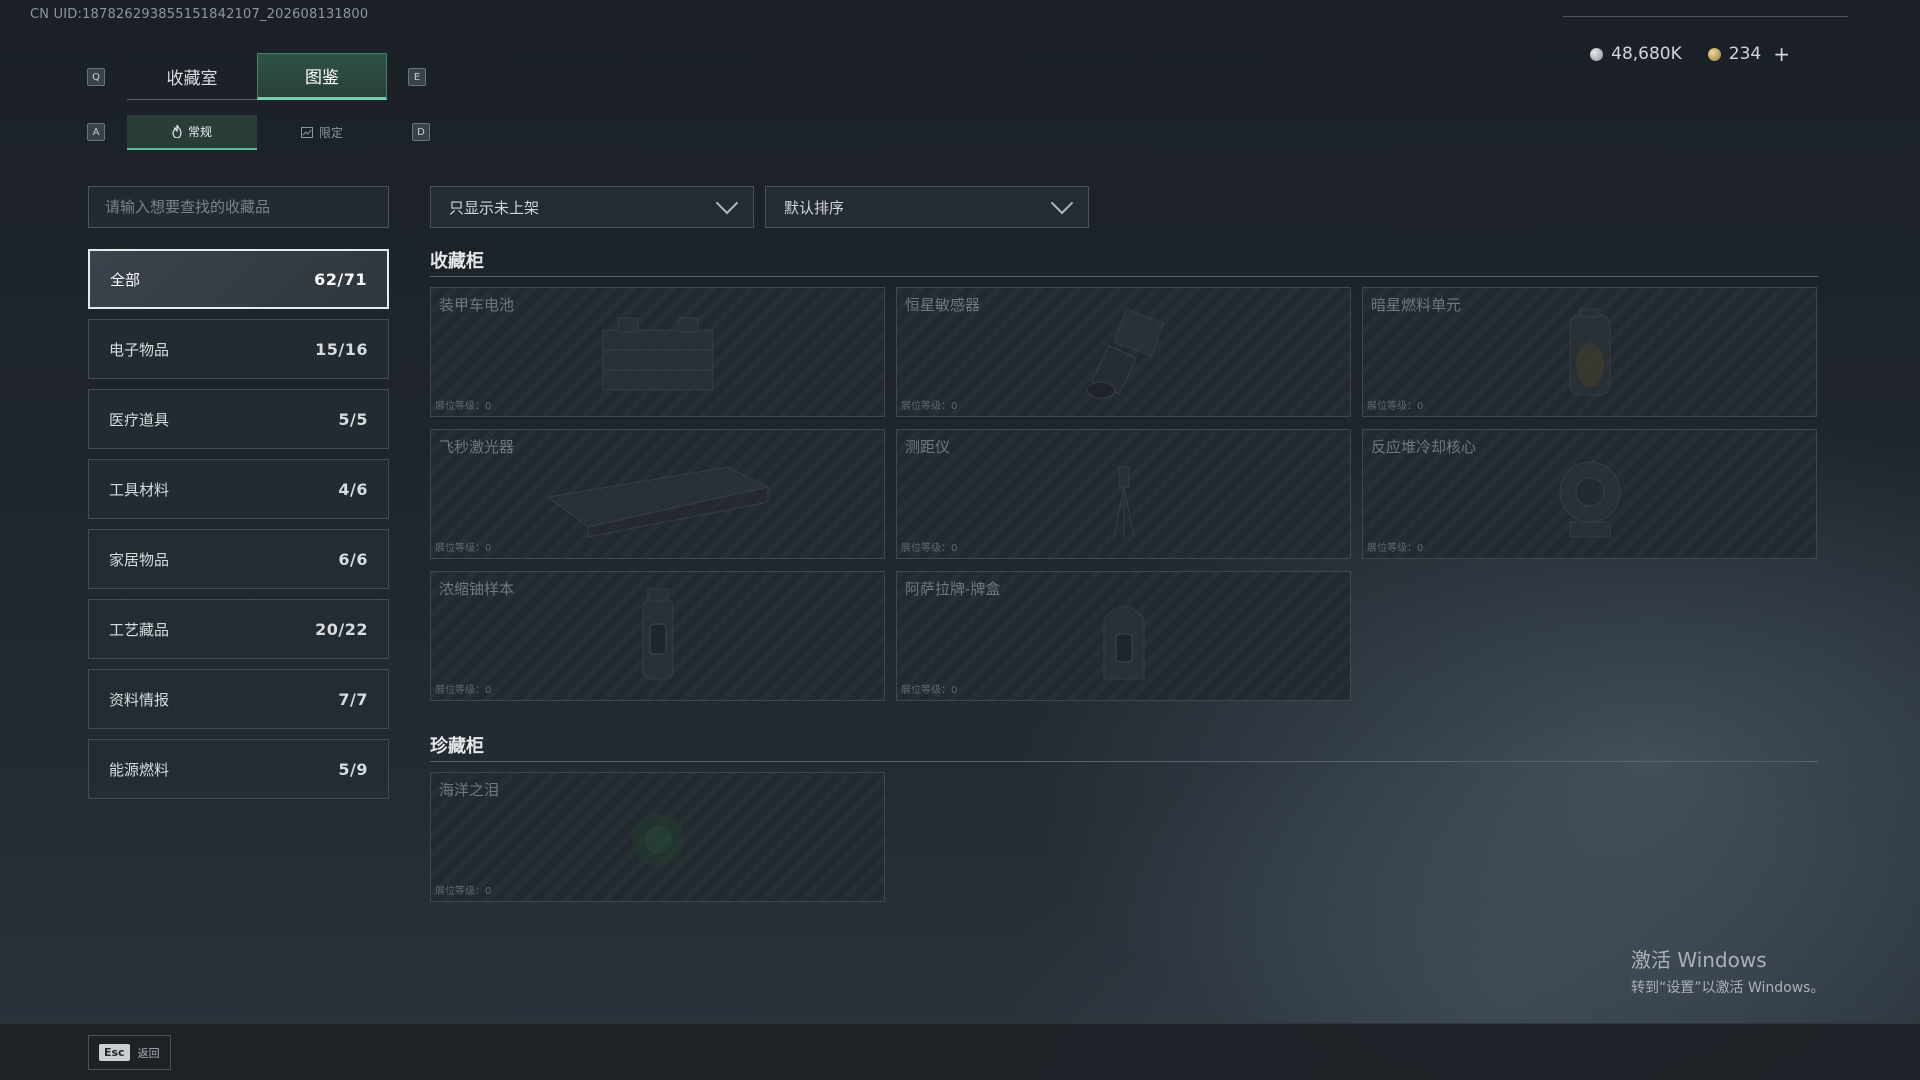 Image resolution: width=1920 pixels, height=1080 pixels. What do you see at coordinates (353, 699) in the screenshot?
I see `category-count: 7/7` at bounding box center [353, 699].